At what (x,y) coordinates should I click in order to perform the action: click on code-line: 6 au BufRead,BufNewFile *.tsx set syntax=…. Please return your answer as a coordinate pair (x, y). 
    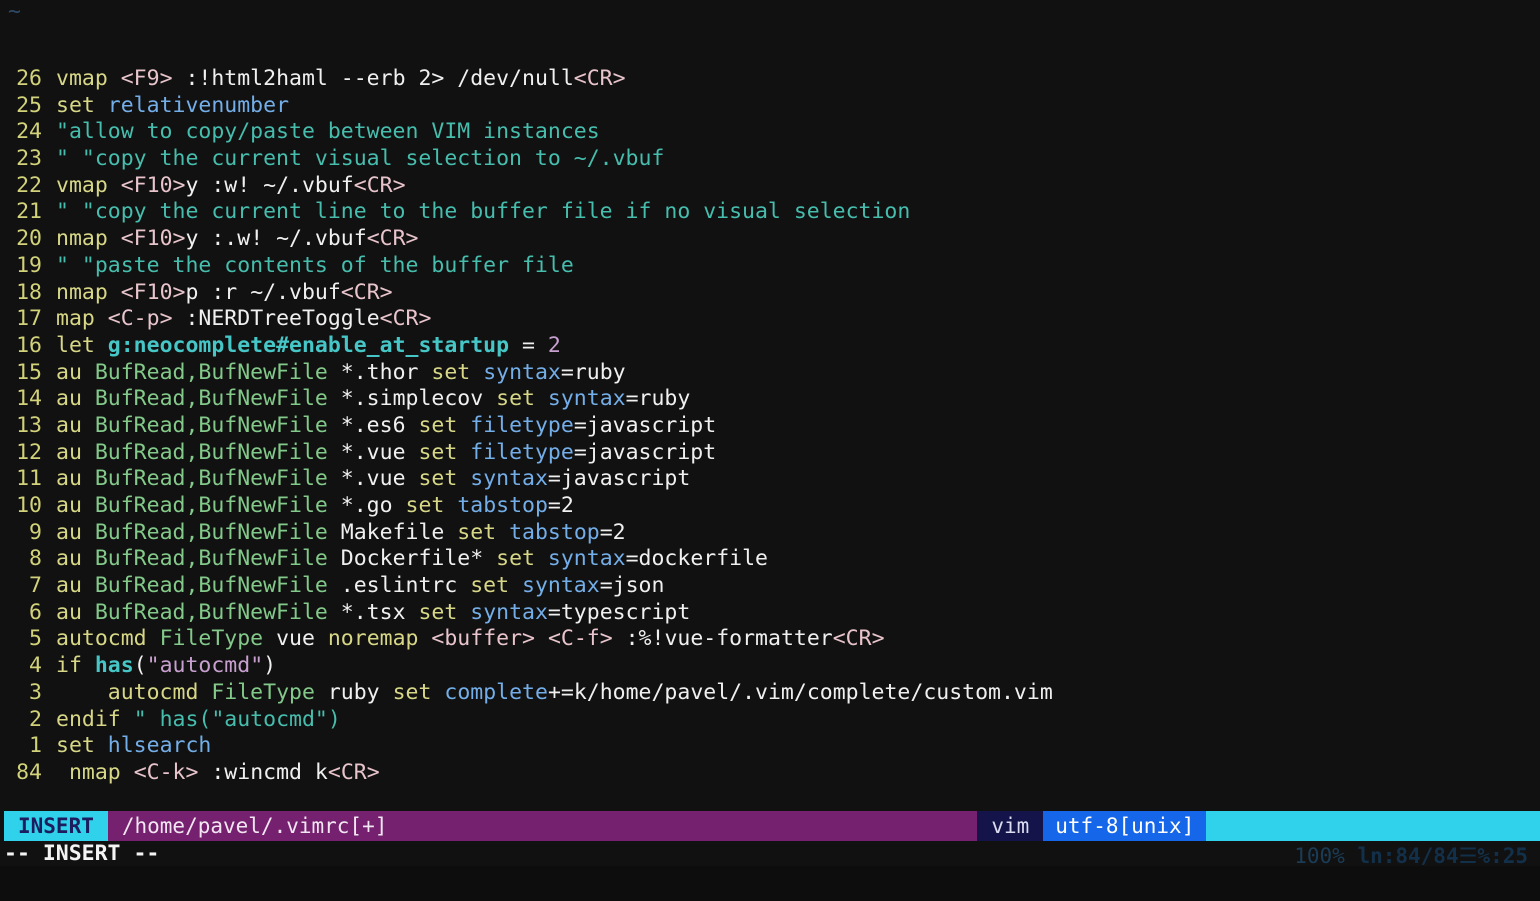
    Looking at the image, I should click on (770, 613).